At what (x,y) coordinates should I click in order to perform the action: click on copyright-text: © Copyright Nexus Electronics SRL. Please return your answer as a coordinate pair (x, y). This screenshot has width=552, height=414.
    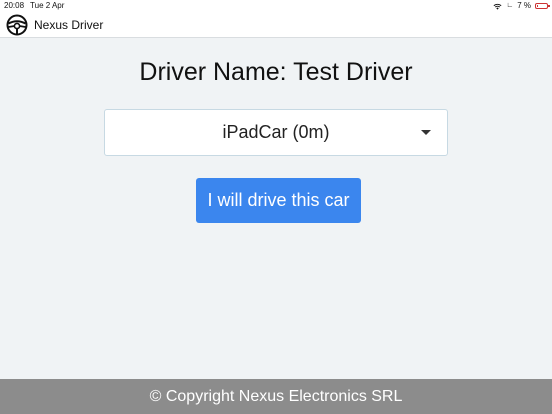
    Looking at the image, I should click on (276, 396).